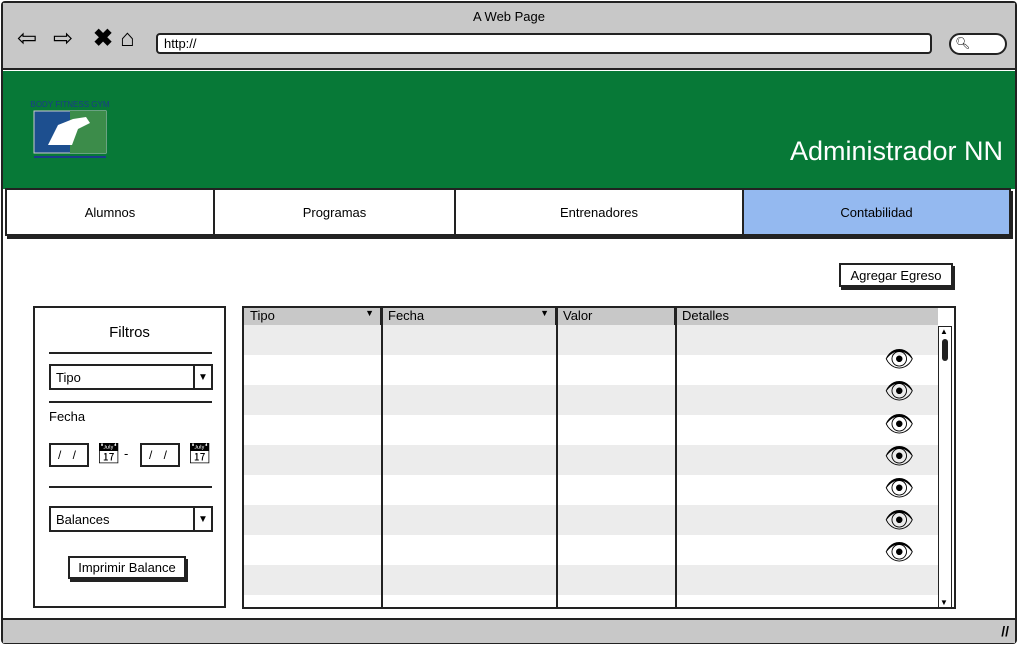 This screenshot has height=646, width=1019. What do you see at coordinates (600, 212) in the screenshot?
I see `tab-entrenadores: Entrenadores` at bounding box center [600, 212].